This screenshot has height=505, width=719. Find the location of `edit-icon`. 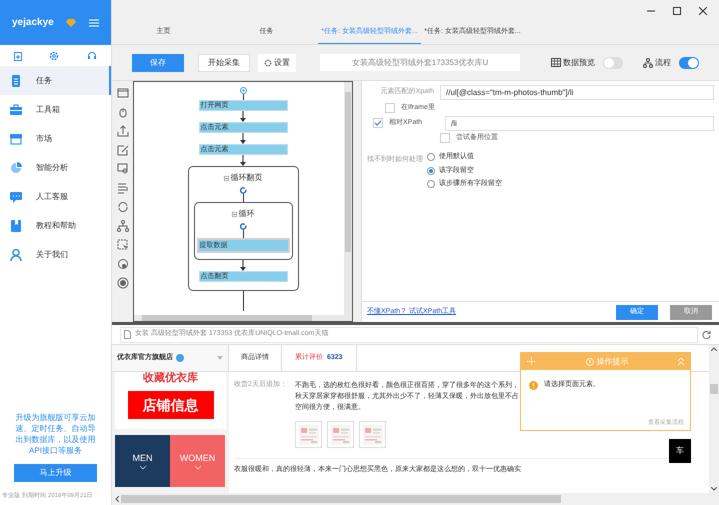

edit-icon is located at coordinates (122, 150).